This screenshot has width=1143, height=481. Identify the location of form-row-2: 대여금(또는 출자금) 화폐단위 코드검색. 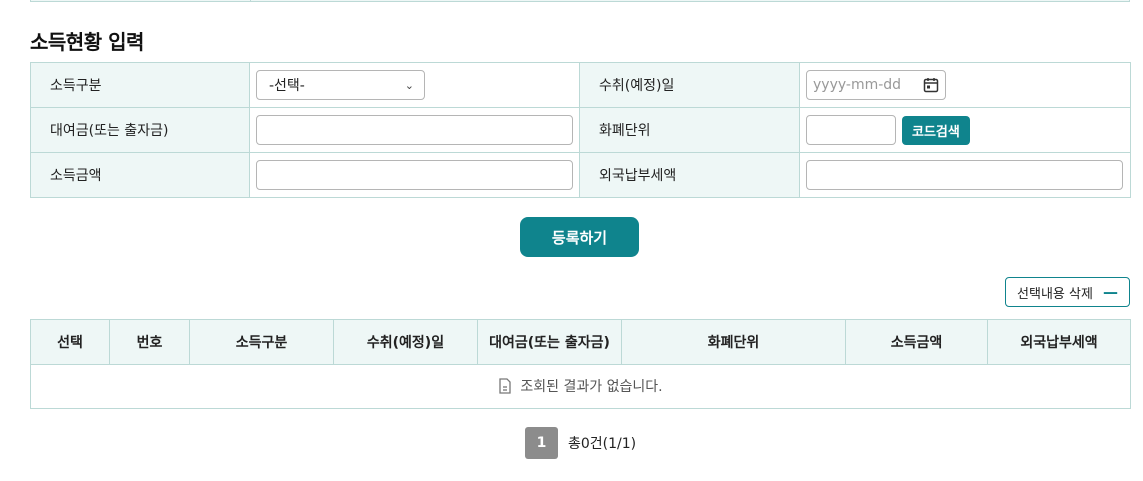
(580, 130).